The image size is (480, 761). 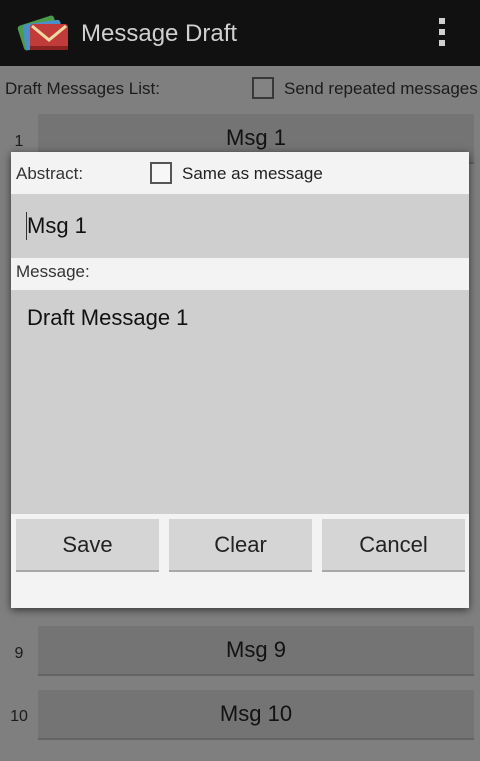 What do you see at coordinates (393, 545) in the screenshot?
I see `cancel-button: Cancel` at bounding box center [393, 545].